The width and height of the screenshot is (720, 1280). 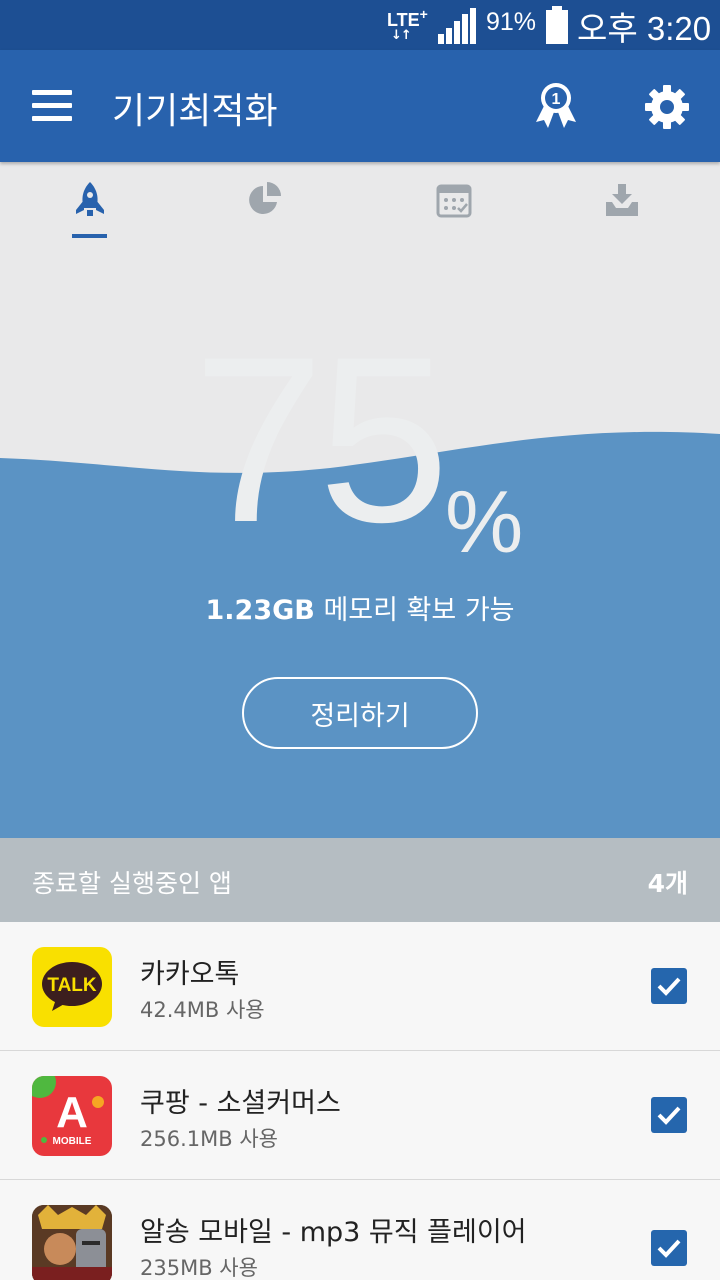 I want to click on battery-icon, so click(x=557, y=25).